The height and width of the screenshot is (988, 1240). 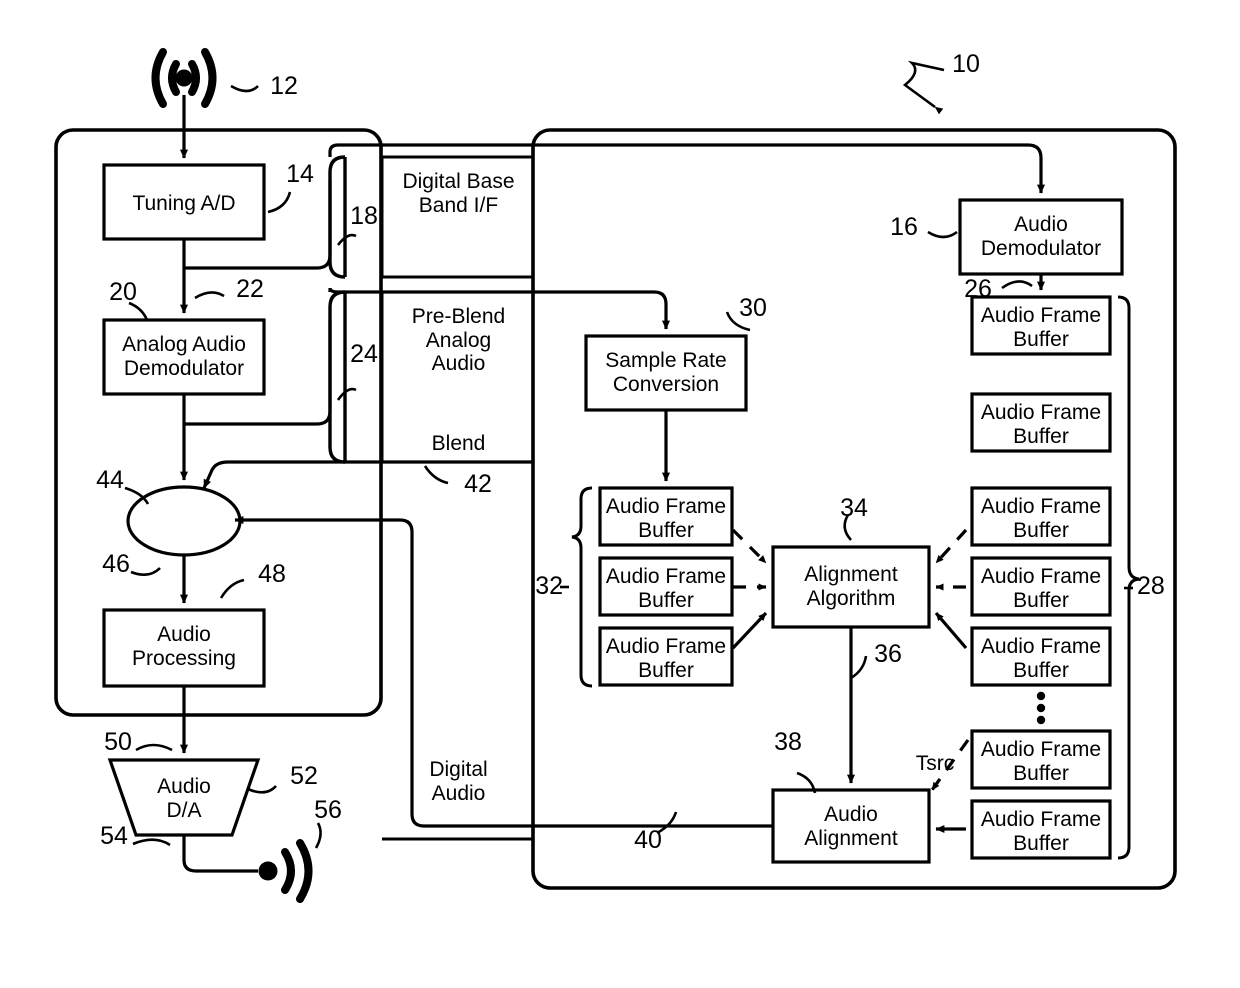 I want to click on buffer-l1-label: Audio Frame Buffer, so click(x=666, y=518).